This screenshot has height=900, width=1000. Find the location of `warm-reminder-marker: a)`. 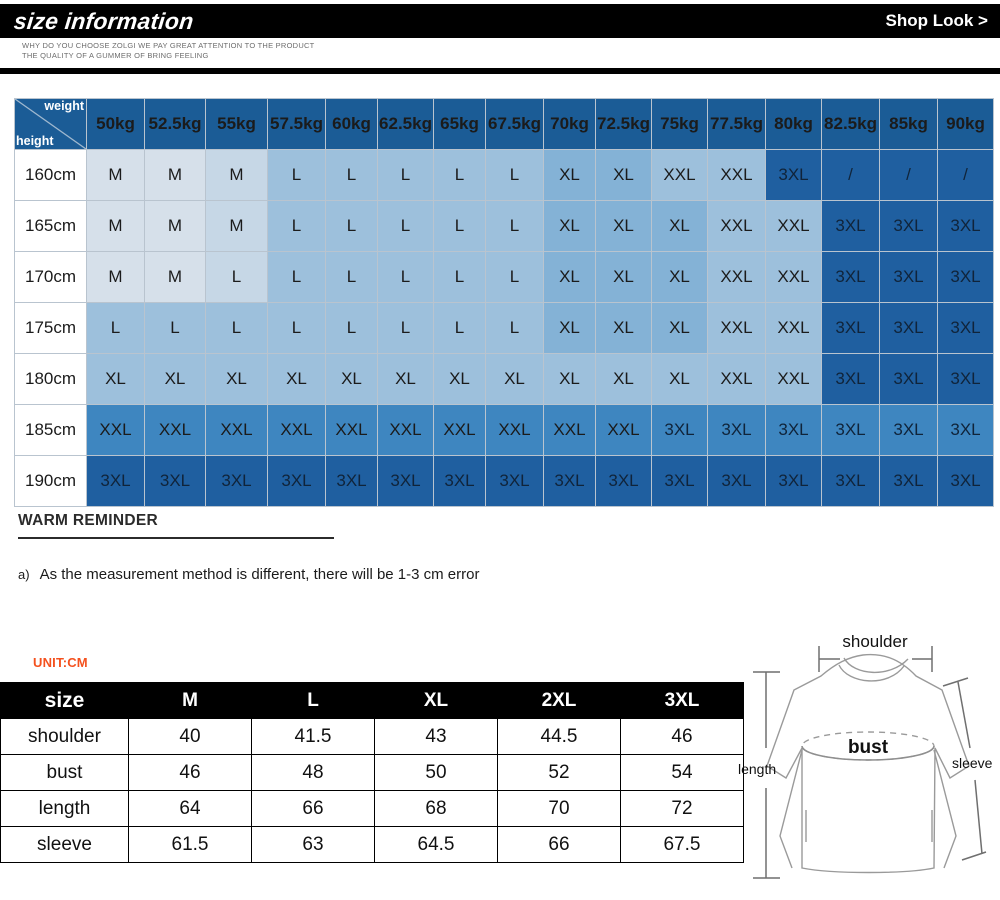

warm-reminder-marker: a) is located at coordinates (24, 574).